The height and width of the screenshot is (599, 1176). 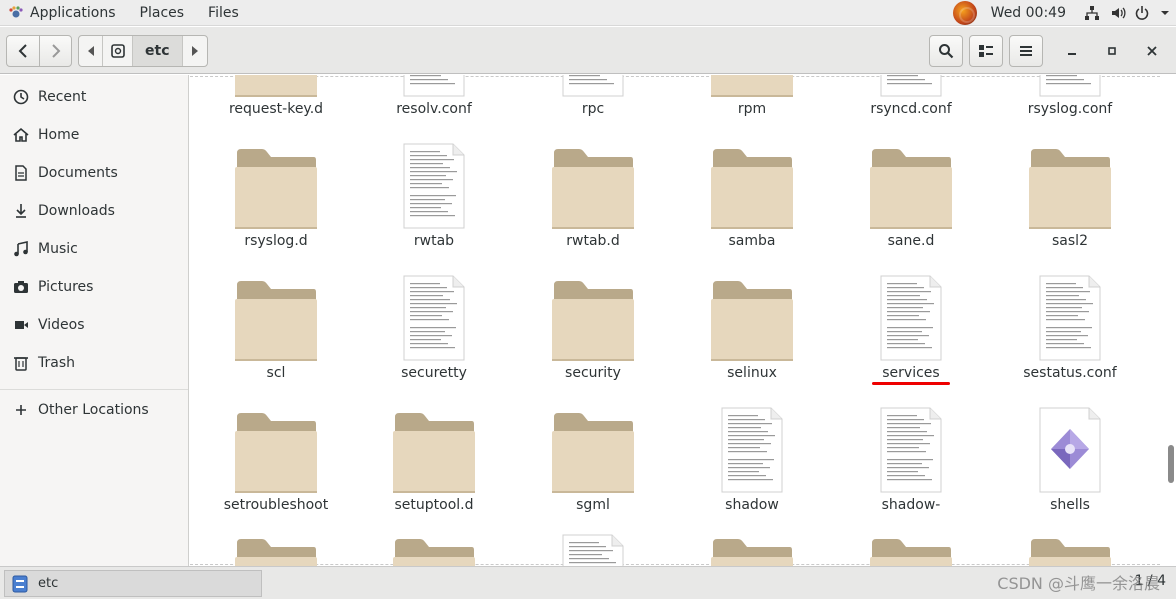 I want to click on files-menu: Files, so click(x=223, y=13).